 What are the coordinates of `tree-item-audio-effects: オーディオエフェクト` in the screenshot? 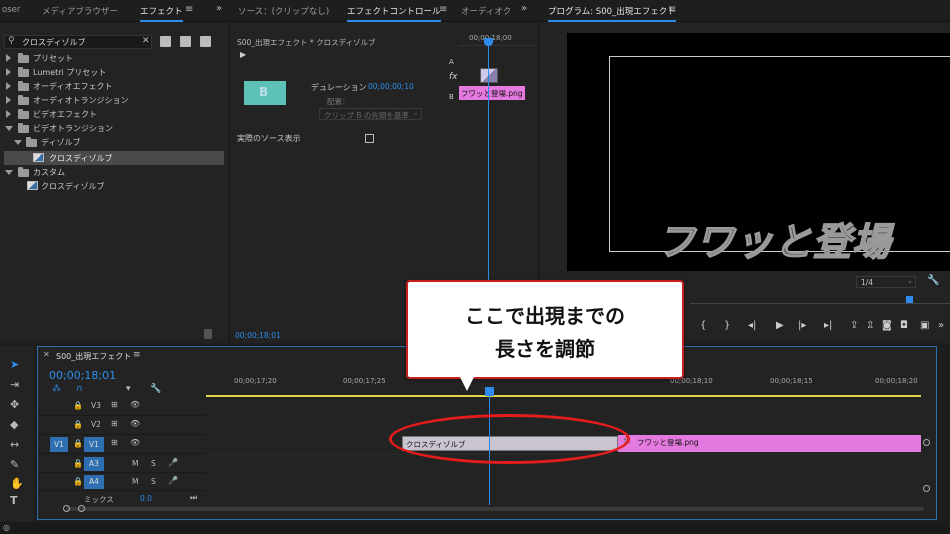 It's located at (112, 86).